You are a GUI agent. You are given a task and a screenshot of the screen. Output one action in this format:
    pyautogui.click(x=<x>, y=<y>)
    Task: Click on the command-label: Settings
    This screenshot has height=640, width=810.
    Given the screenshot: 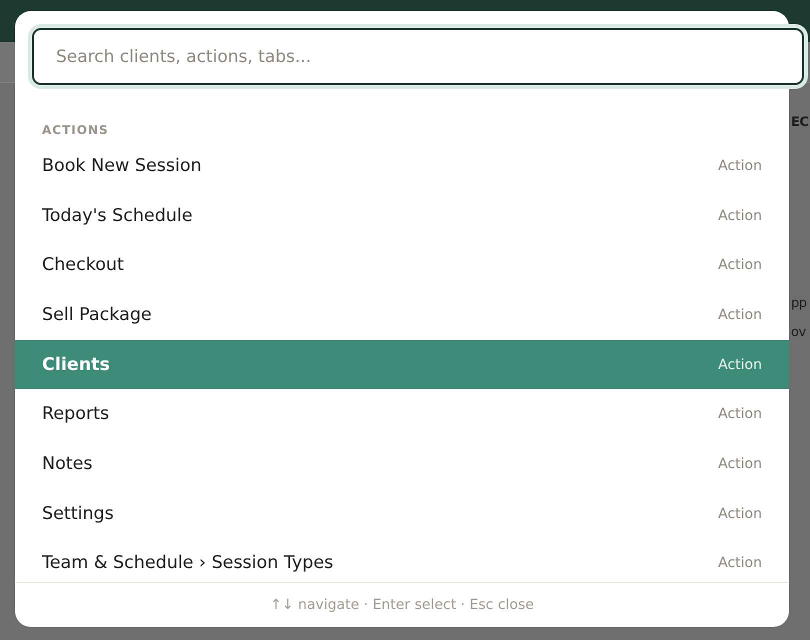 What is the action you would take?
    pyautogui.click(x=78, y=514)
    